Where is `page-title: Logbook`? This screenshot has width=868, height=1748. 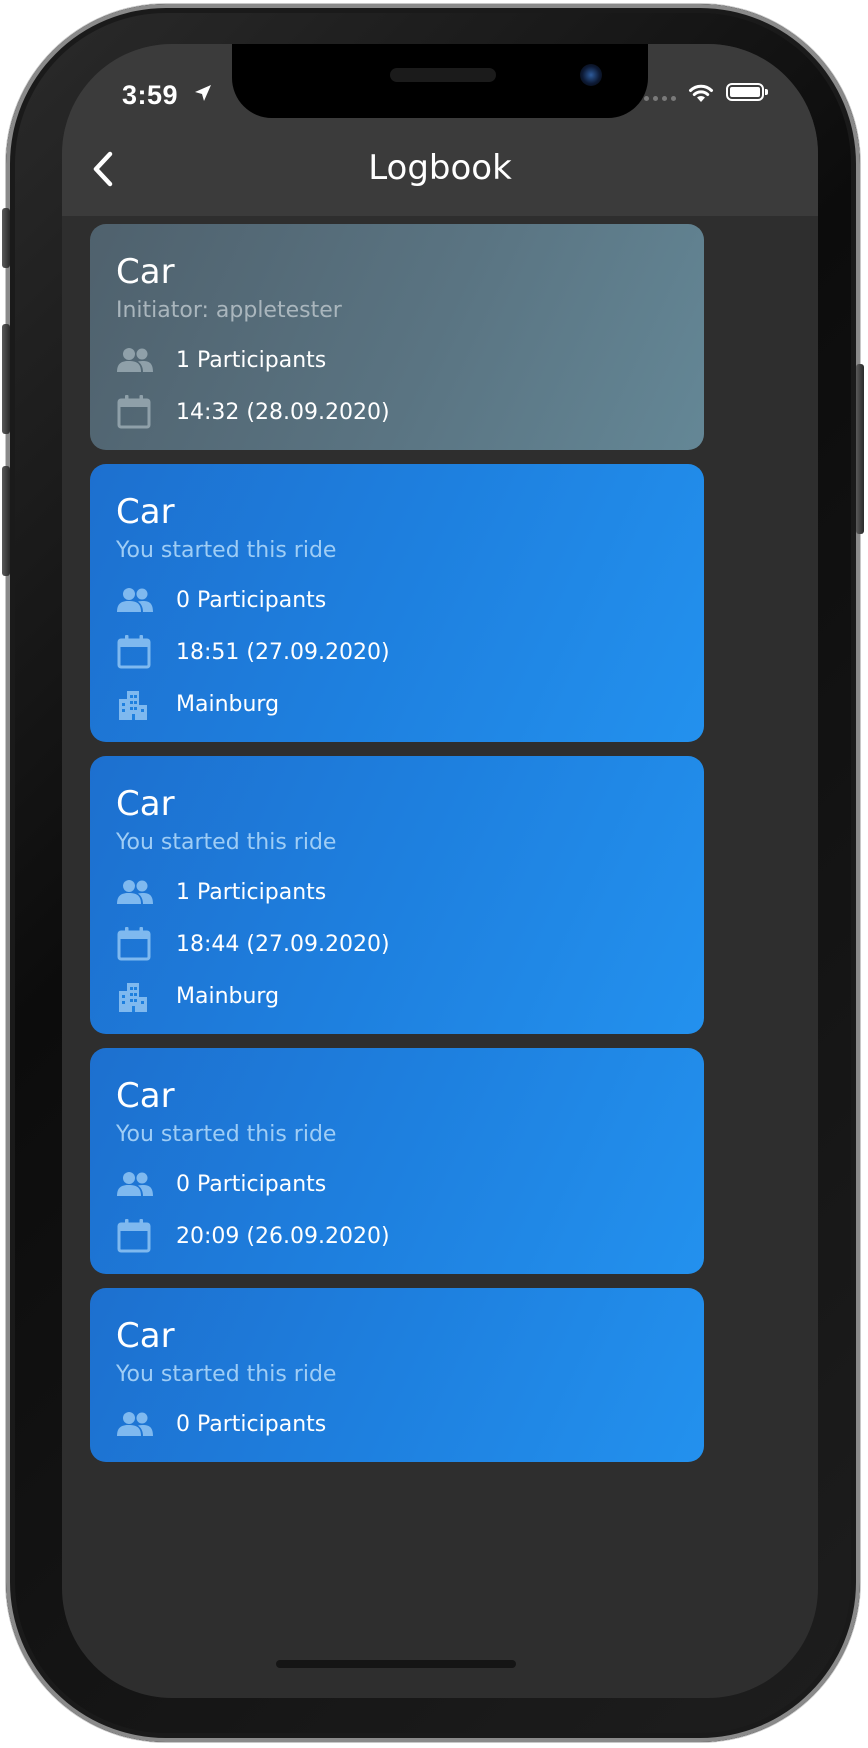
page-title: Logbook is located at coordinates (440, 168).